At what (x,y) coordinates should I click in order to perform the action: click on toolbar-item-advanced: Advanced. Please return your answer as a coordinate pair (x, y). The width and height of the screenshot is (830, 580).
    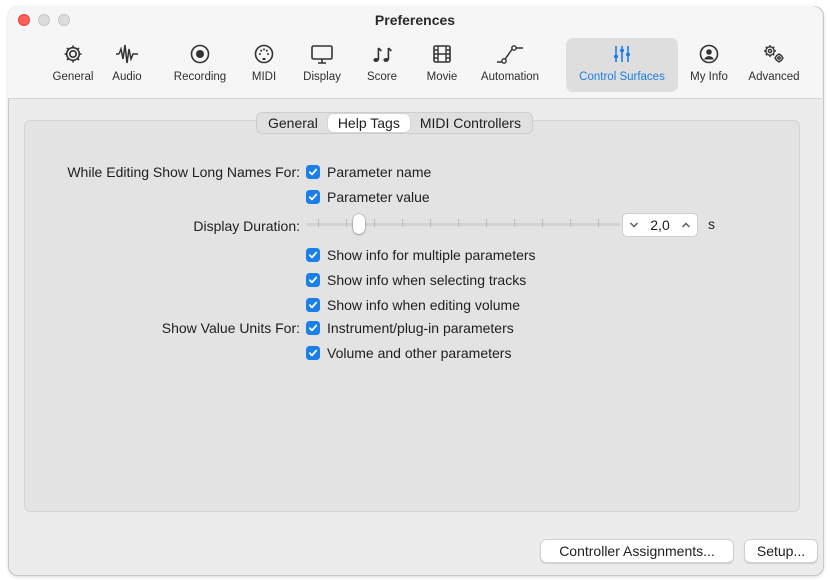
    Looking at the image, I should click on (774, 65).